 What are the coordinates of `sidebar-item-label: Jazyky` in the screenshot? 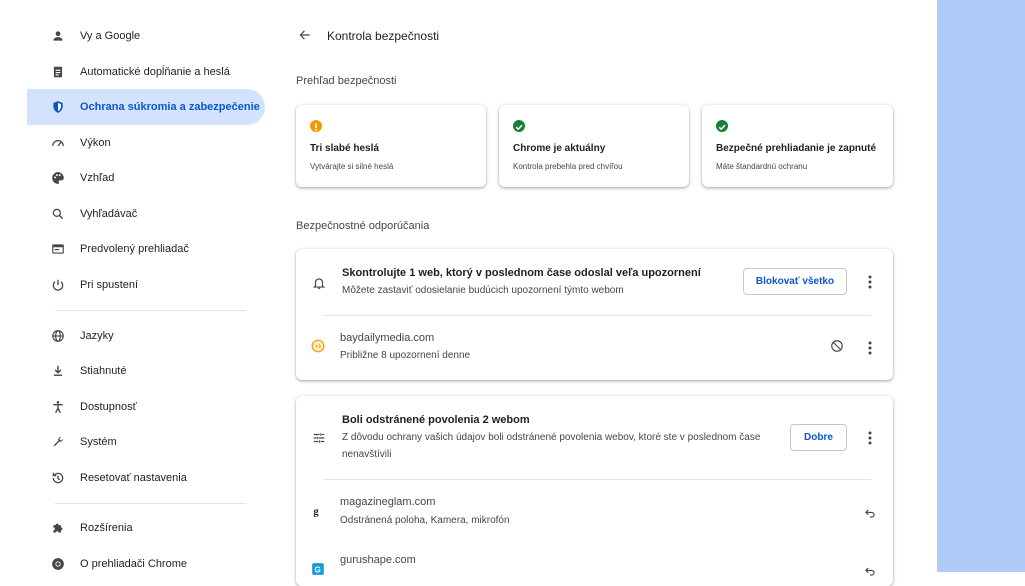 It's located at (97, 336).